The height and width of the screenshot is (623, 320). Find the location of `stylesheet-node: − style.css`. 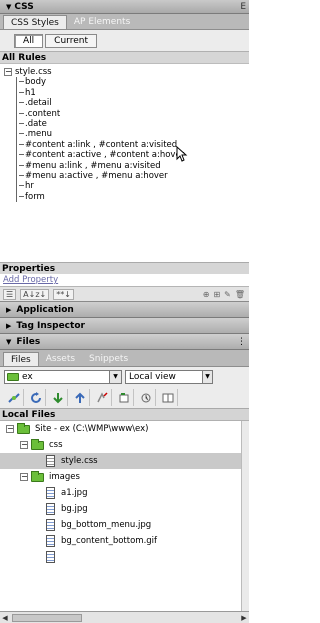

stylesheet-node: − style.css is located at coordinates (126, 72).